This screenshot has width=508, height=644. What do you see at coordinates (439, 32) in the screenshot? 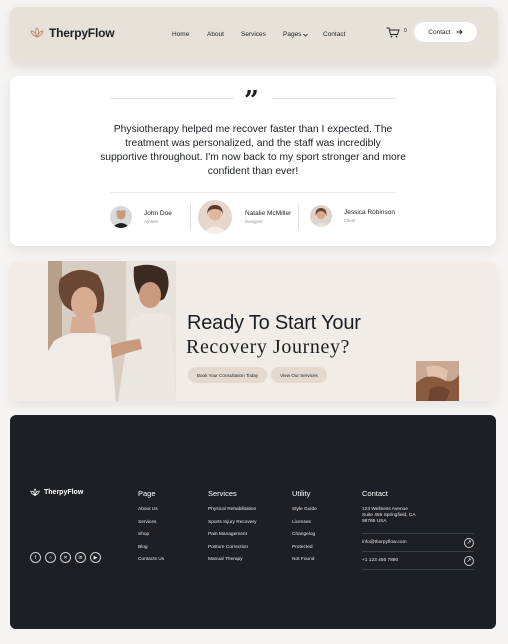
I see `contact-button-label: Contact` at bounding box center [439, 32].